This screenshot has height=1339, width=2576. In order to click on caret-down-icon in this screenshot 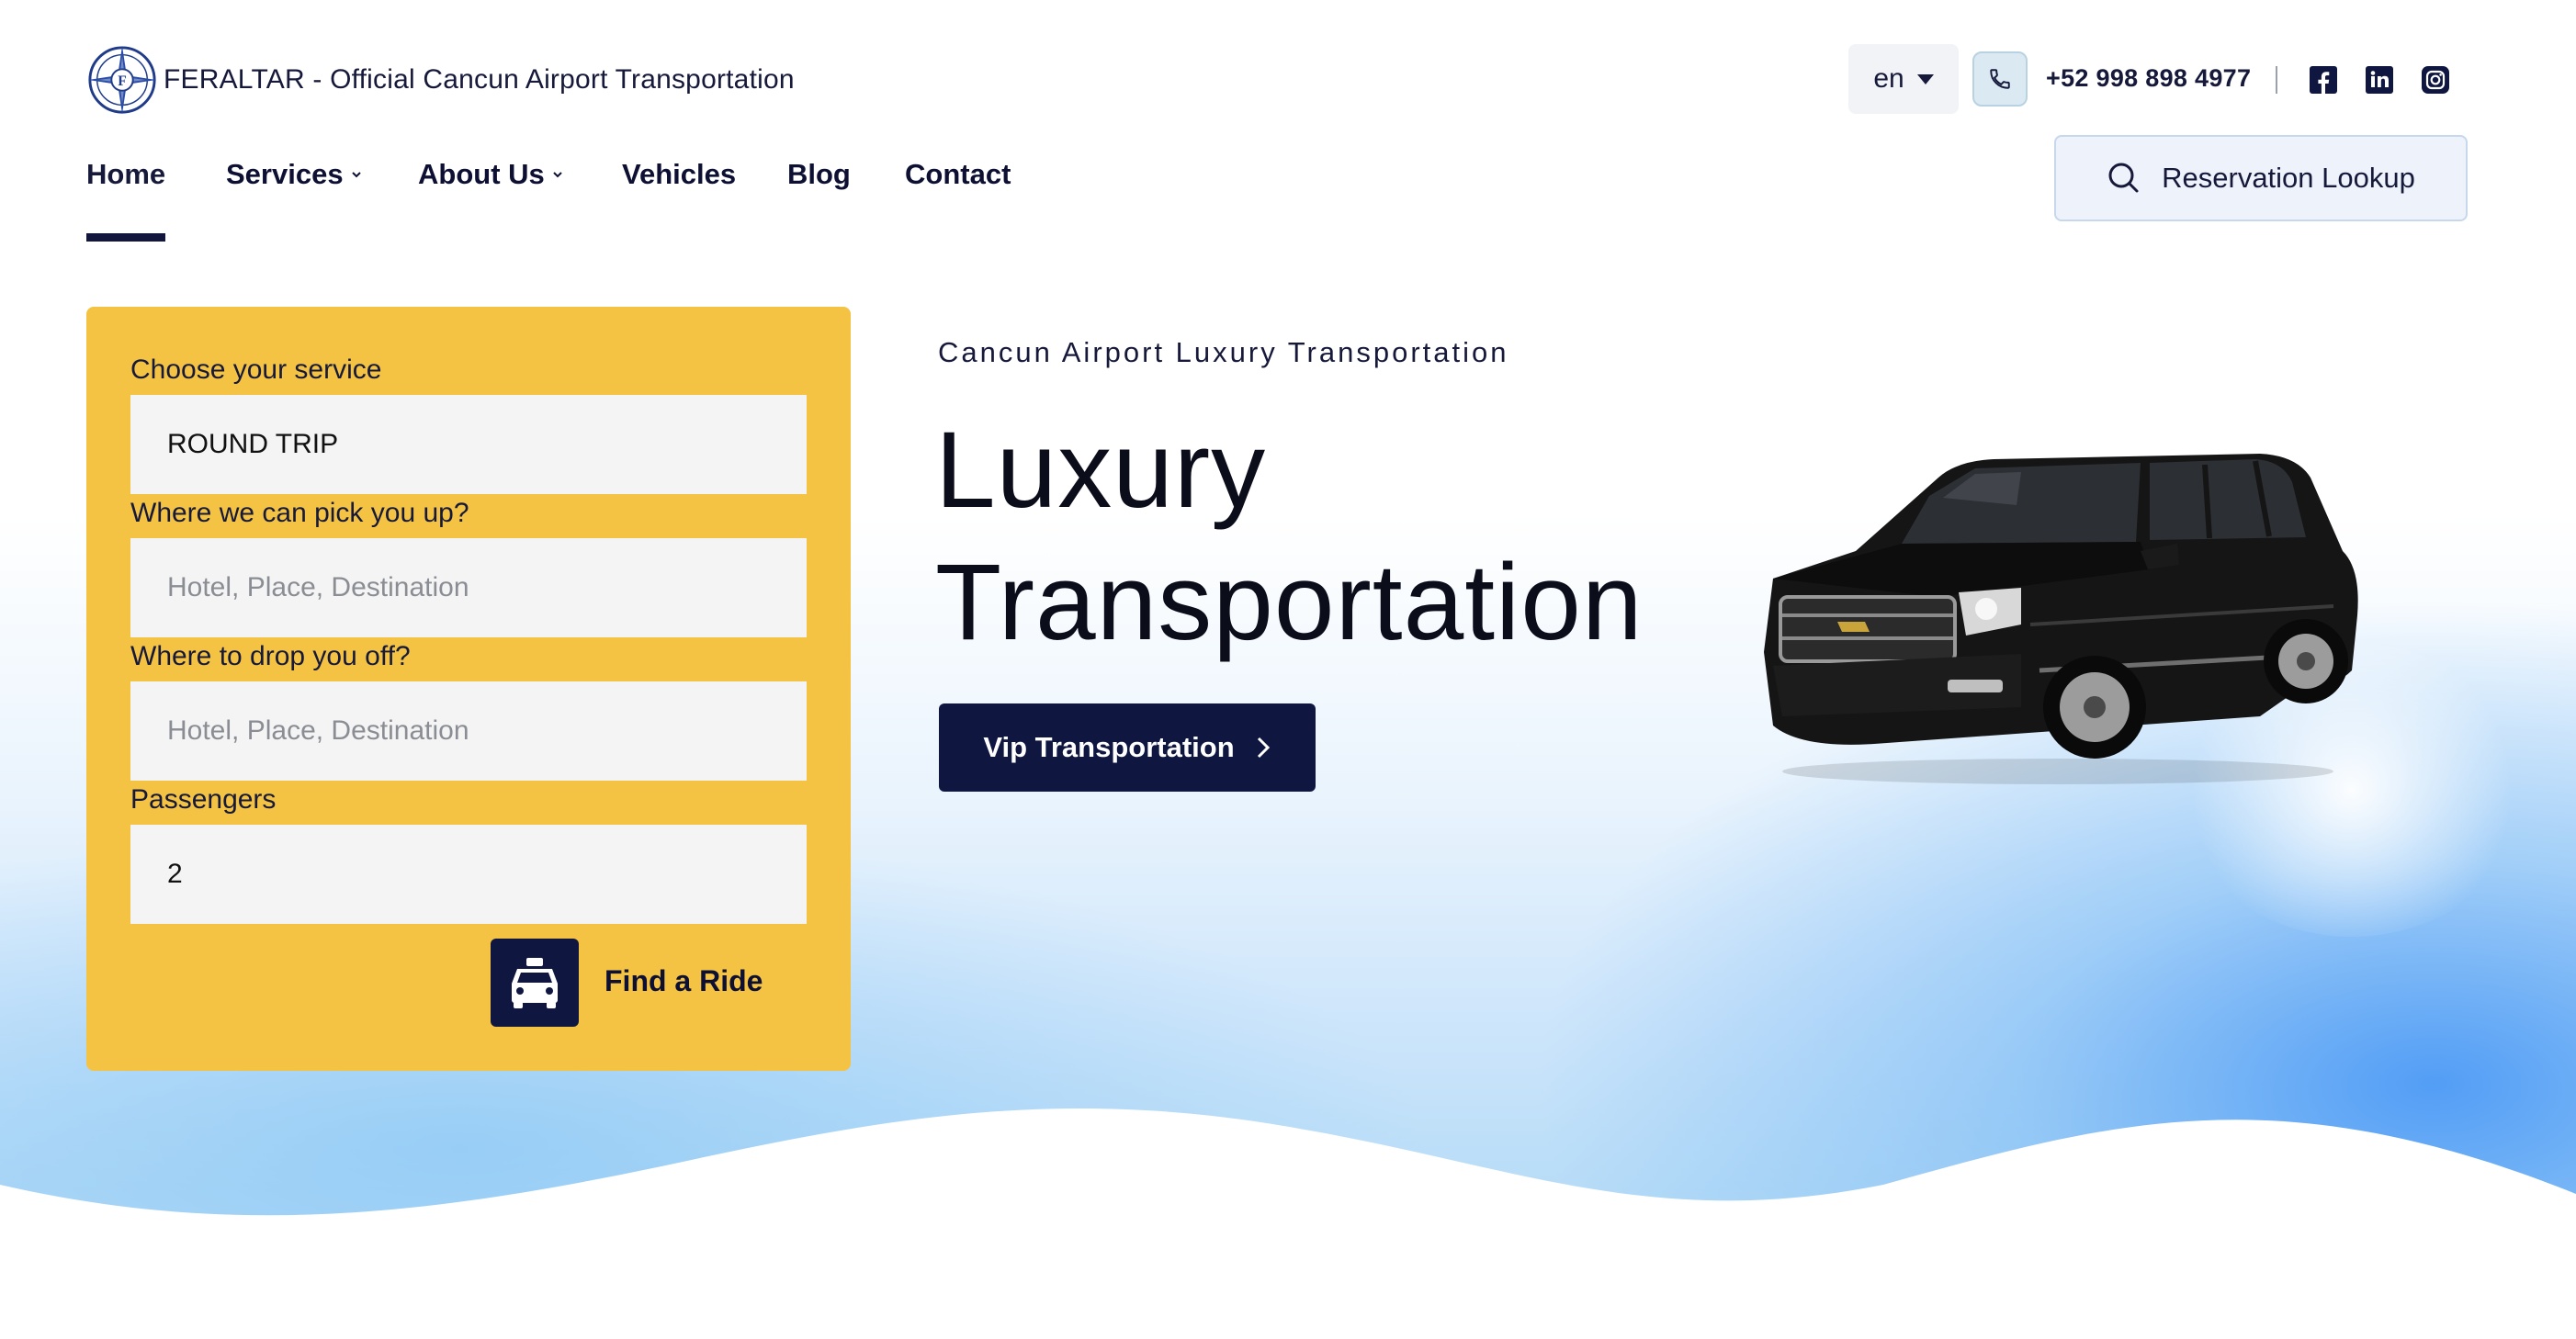, I will do `click(1925, 78)`.